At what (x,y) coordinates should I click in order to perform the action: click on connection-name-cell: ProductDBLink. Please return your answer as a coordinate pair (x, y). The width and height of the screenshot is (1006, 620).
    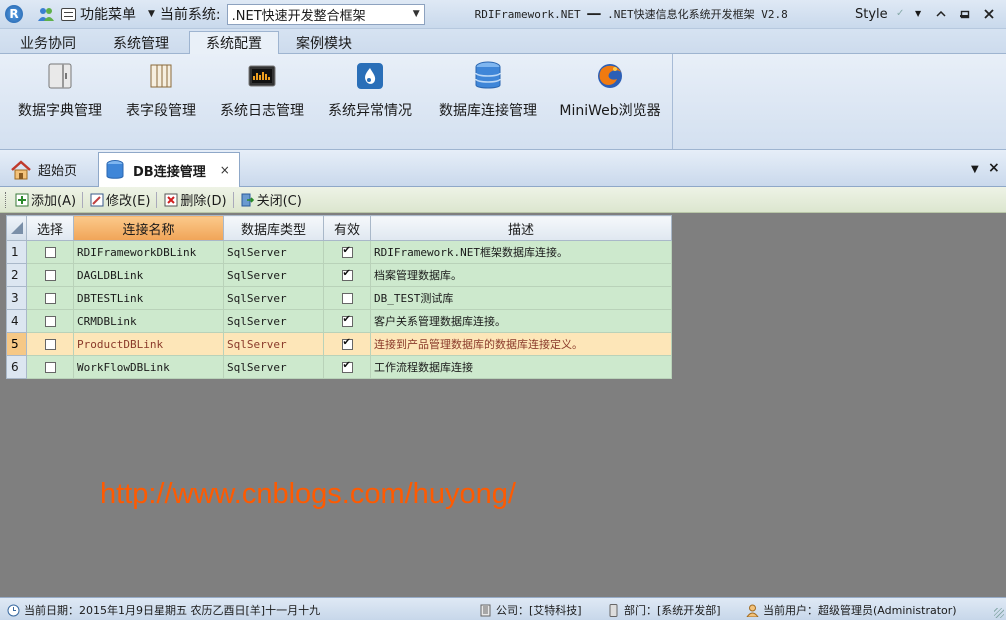
    Looking at the image, I should click on (148, 344).